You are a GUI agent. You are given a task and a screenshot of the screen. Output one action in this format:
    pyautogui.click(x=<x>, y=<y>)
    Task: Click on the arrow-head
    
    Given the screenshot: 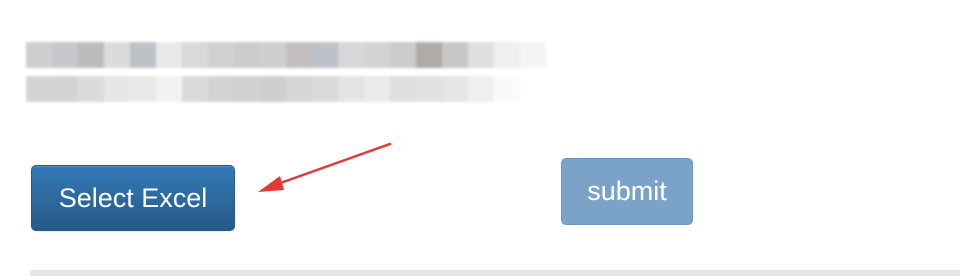 What is the action you would take?
    pyautogui.click(x=271, y=184)
    